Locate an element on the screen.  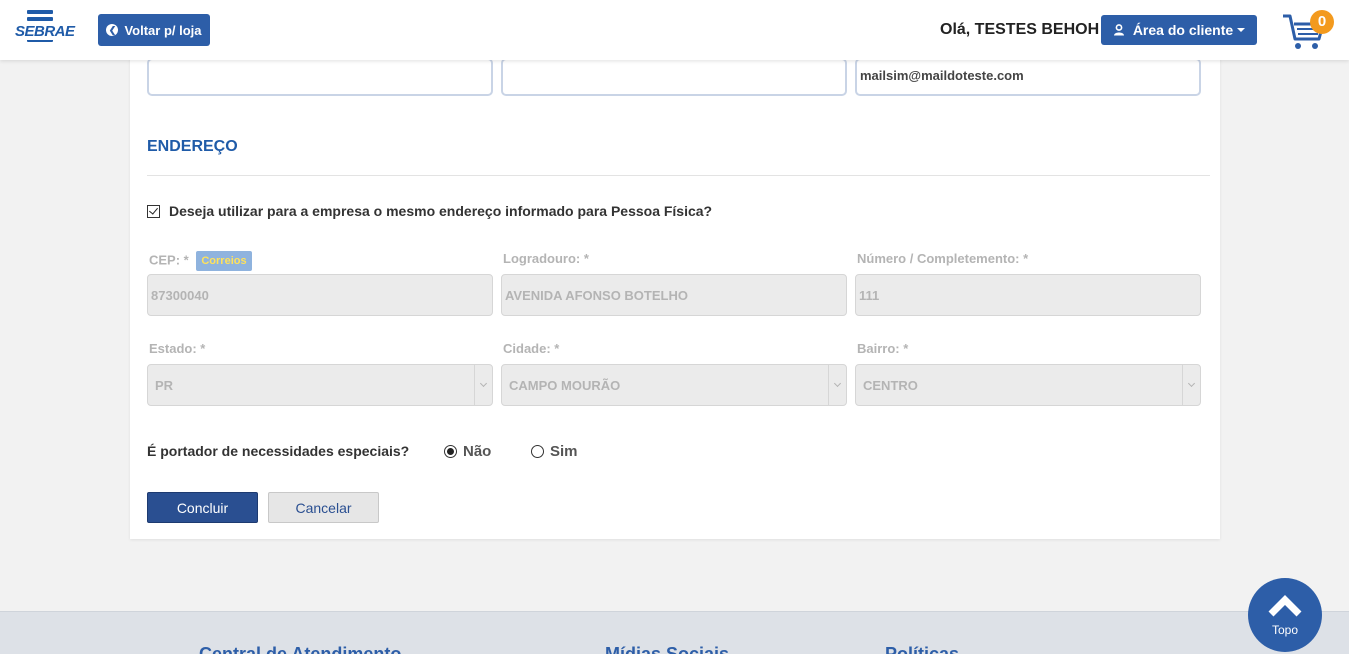
cart-count-badge: 0 is located at coordinates (1322, 22).